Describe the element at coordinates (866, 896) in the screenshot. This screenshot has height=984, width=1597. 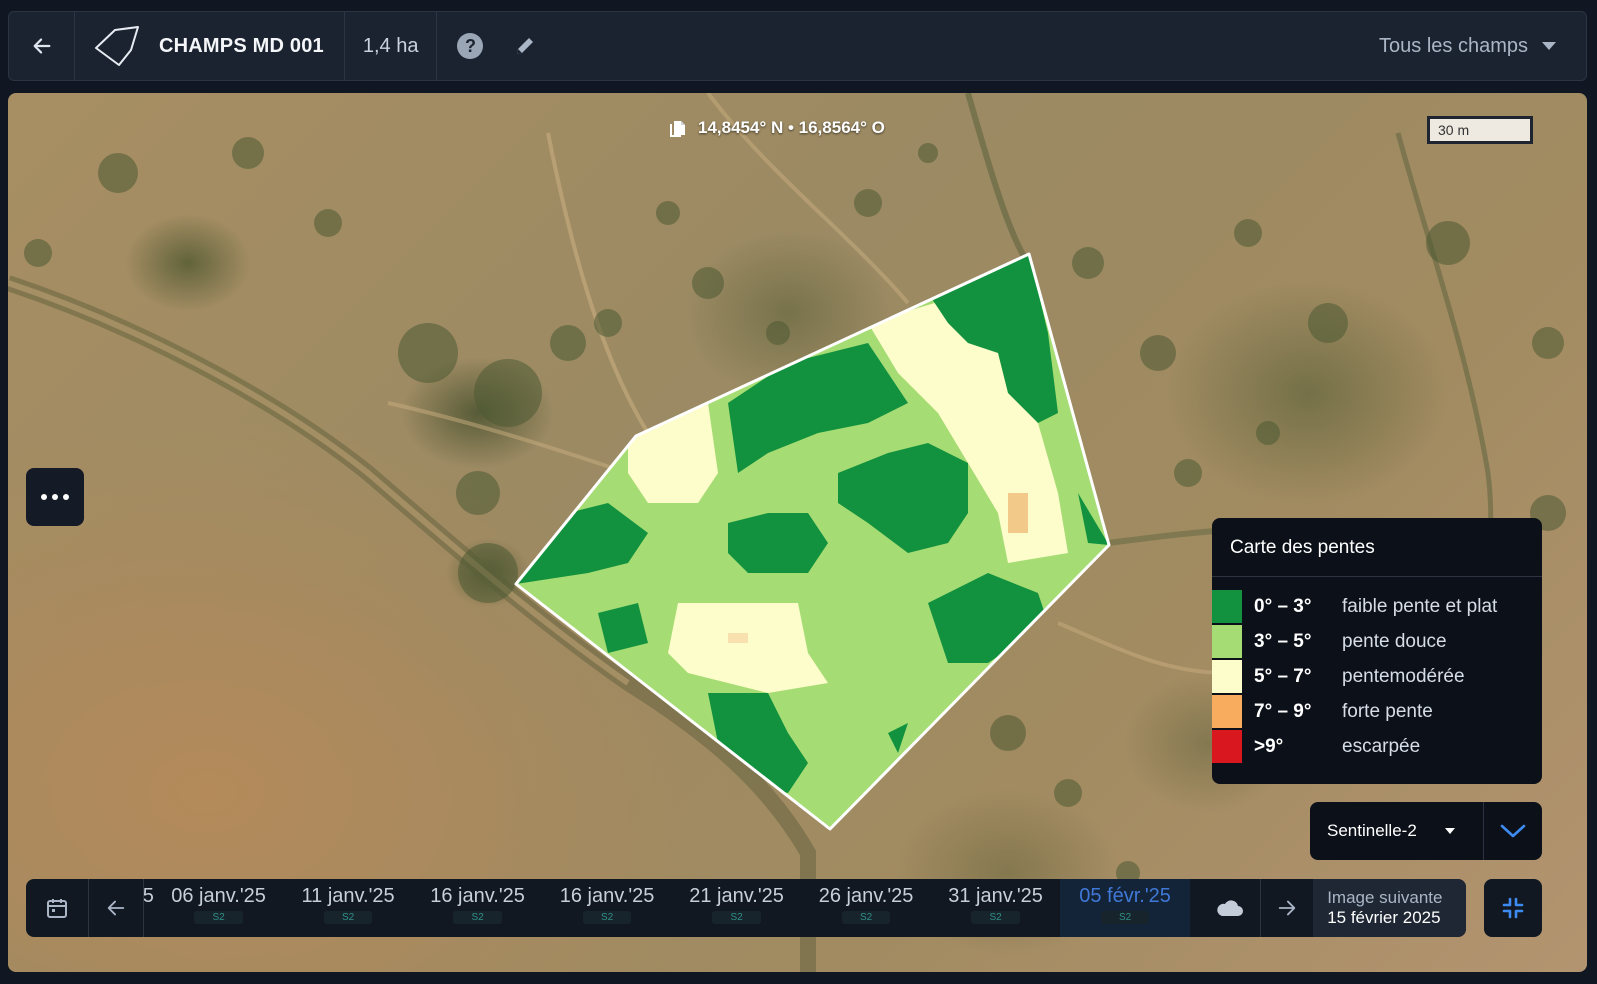
I see `date-label: 26 janv.'25` at that location.